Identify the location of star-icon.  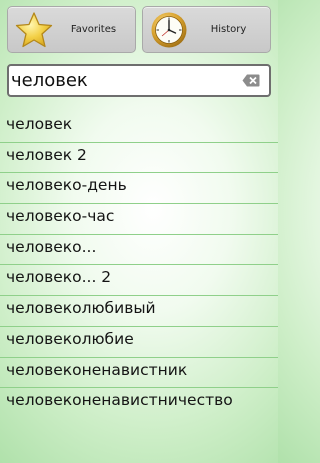
(34, 30).